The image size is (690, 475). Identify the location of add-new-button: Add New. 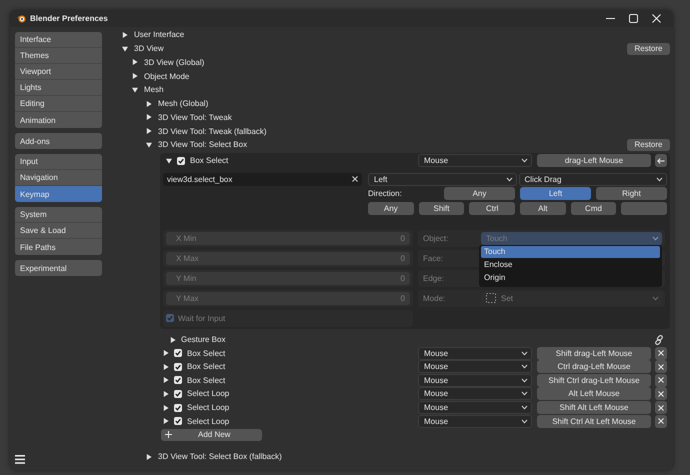
(211, 434).